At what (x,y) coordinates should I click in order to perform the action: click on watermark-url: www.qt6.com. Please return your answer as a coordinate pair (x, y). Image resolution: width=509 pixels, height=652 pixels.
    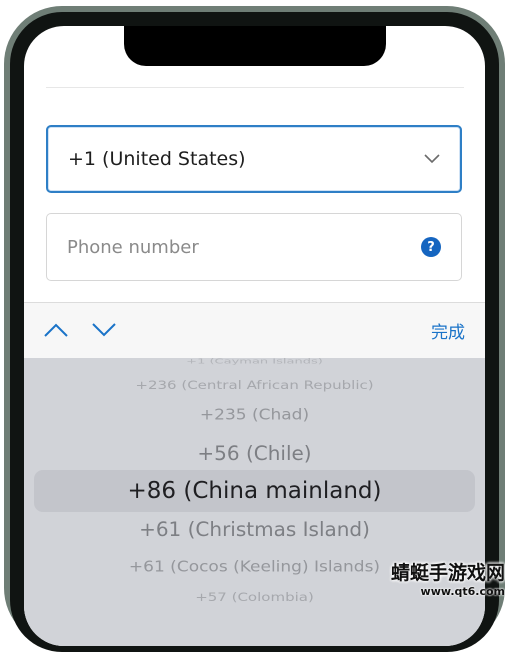
    Looking at the image, I should click on (462, 591).